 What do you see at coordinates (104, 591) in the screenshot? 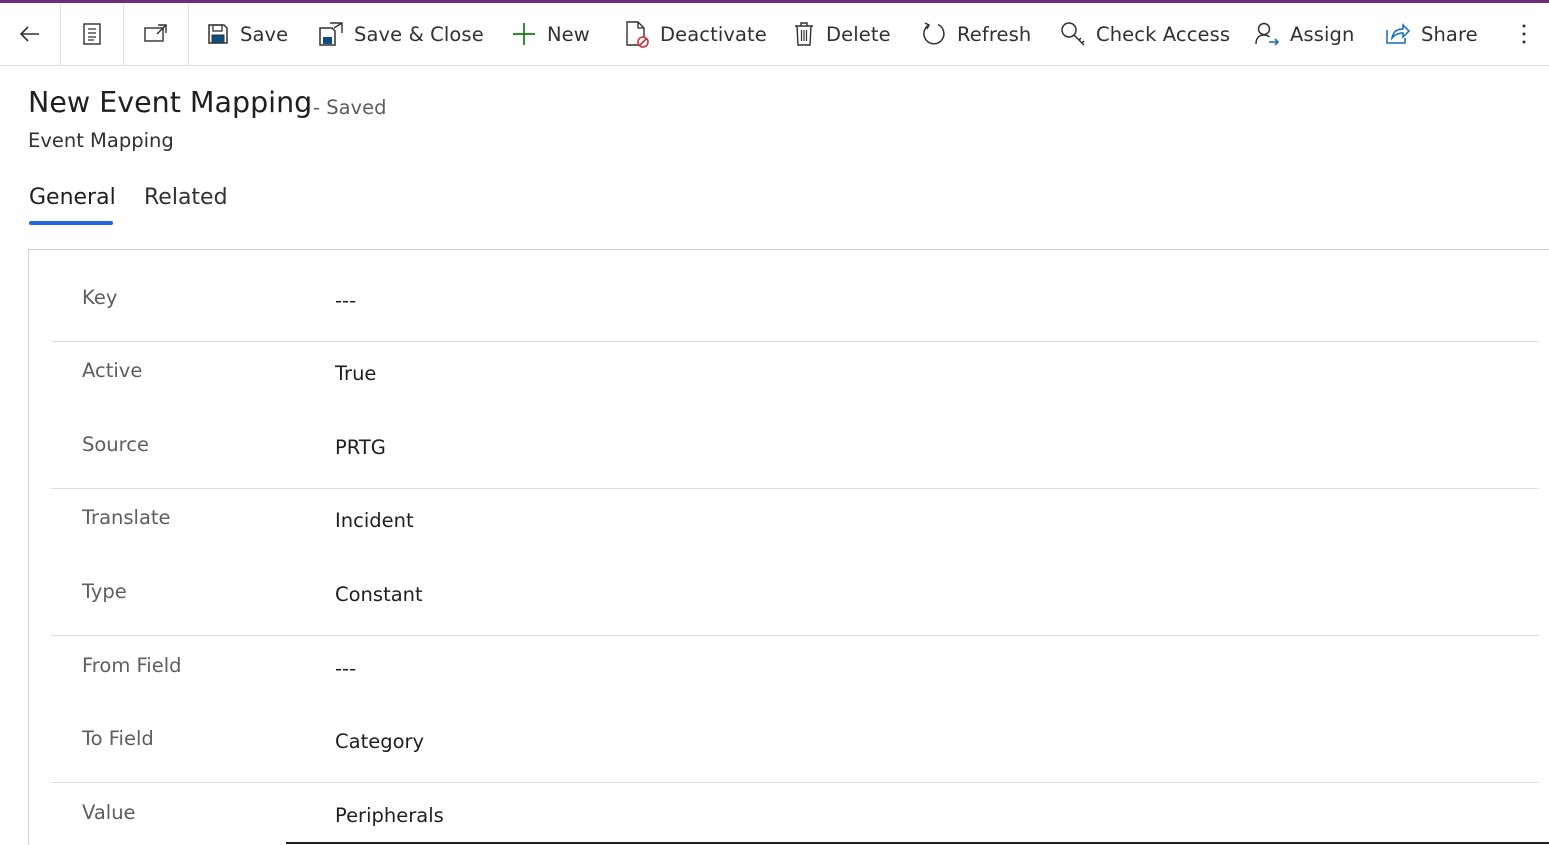
I see `field-label-type: Type` at bounding box center [104, 591].